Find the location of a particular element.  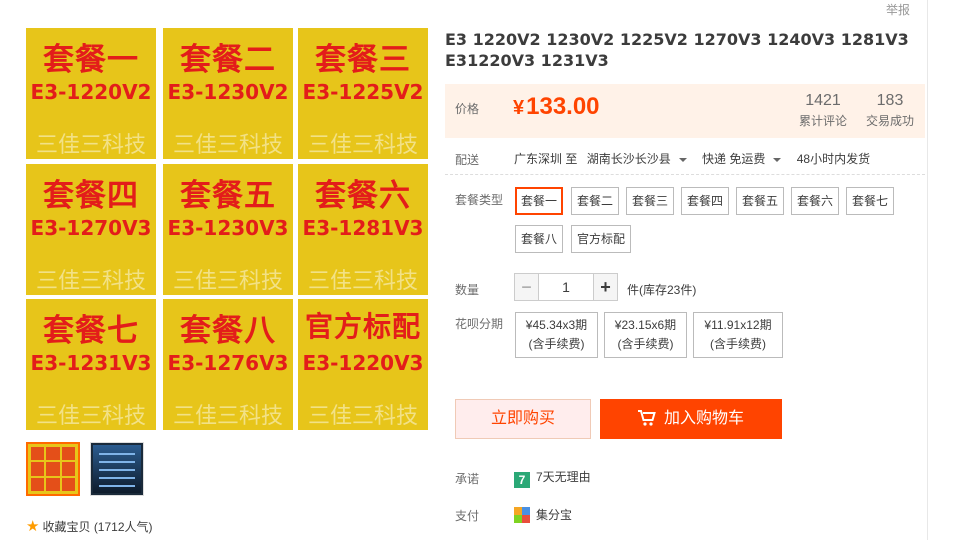

promise-label: 承诺 is located at coordinates (467, 479).